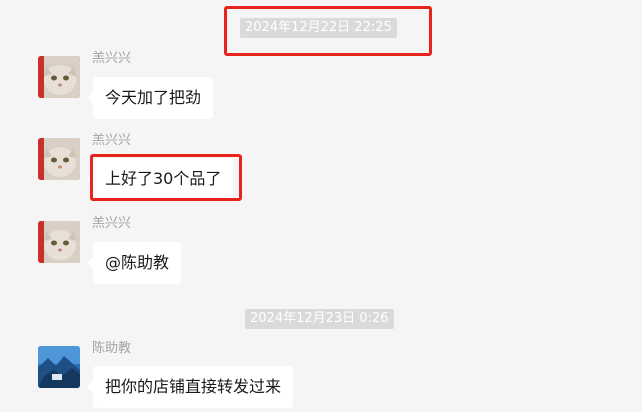 Image resolution: width=642 pixels, height=412 pixels. Describe the element at coordinates (112, 348) in the screenshot. I see `sender-name: 陈助教` at that location.